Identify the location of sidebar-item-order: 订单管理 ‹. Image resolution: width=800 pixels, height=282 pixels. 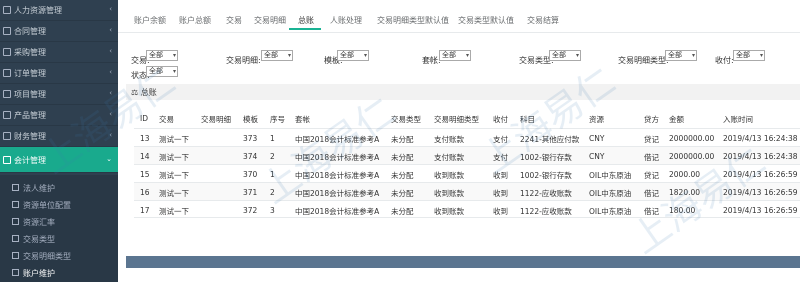
(59, 73).